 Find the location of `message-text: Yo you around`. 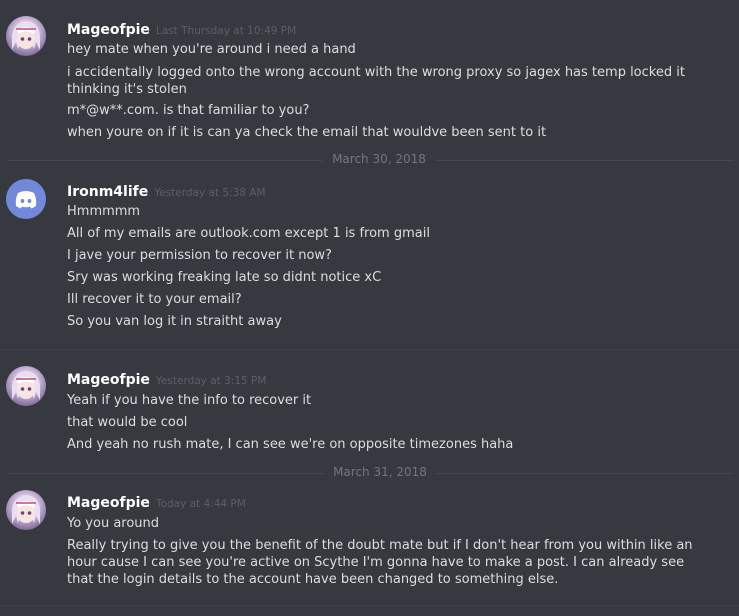

message-text: Yo you around is located at coordinates (113, 523).